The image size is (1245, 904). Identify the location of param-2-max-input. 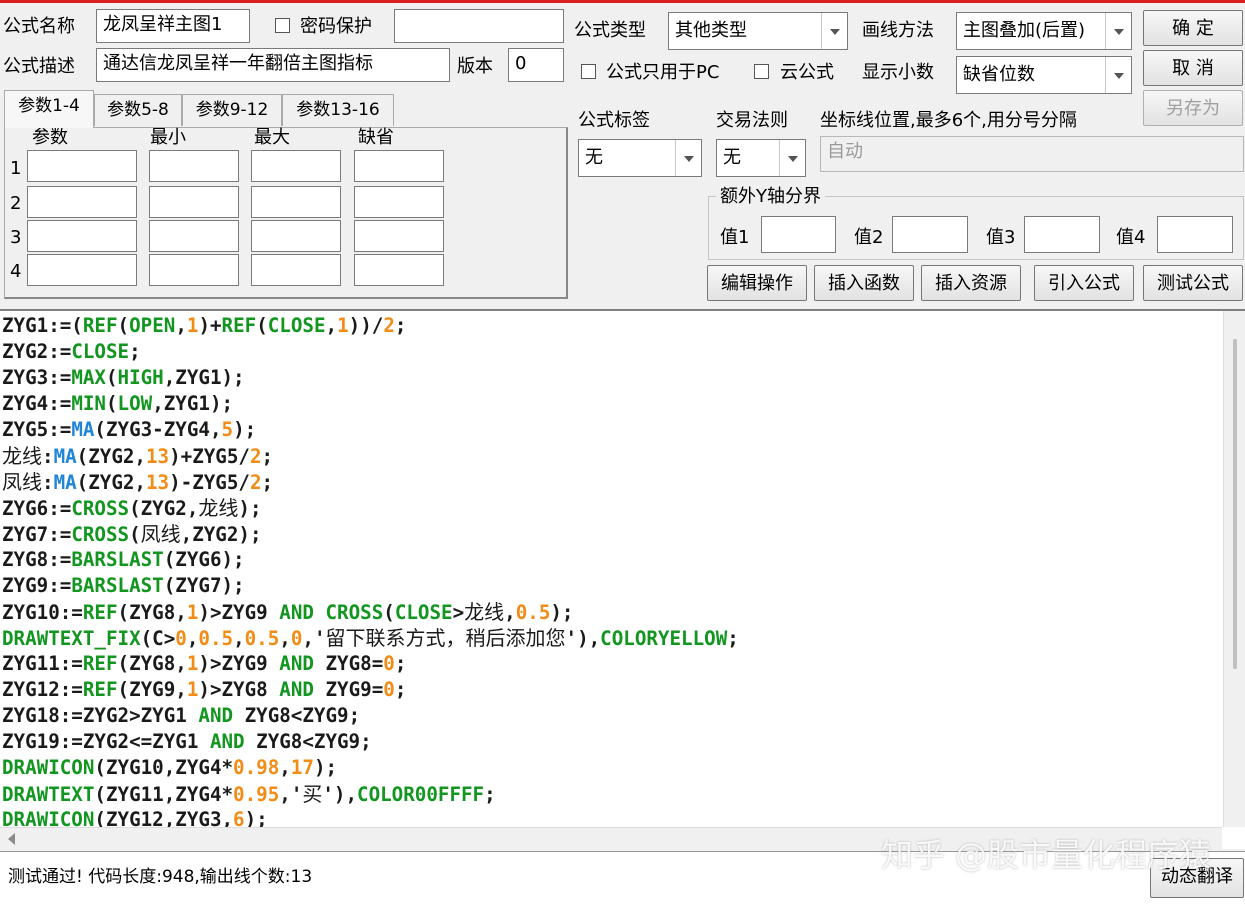
(296, 202).